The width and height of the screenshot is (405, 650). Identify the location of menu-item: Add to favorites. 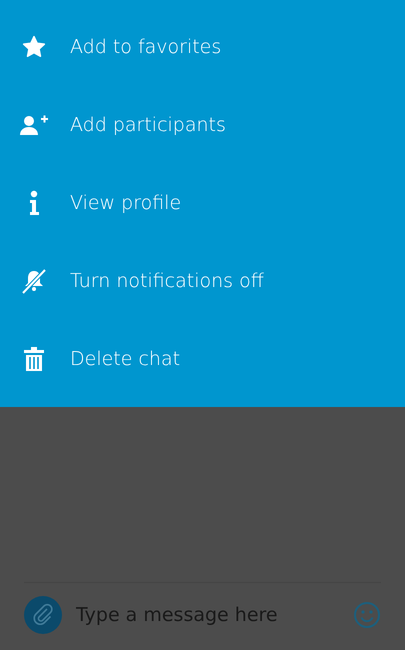
(202, 47).